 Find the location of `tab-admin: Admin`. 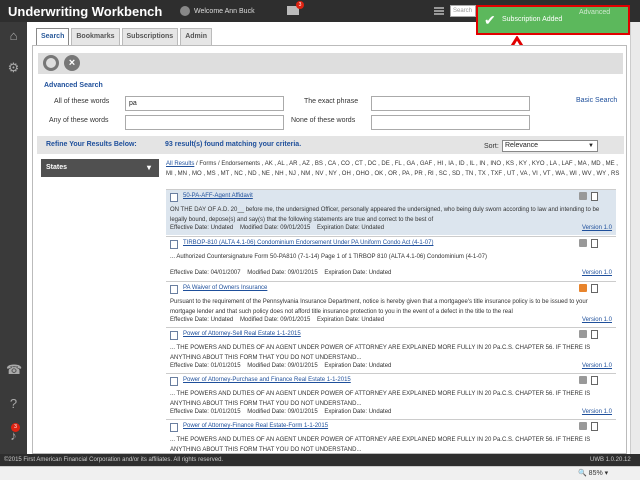

tab-admin: Admin is located at coordinates (196, 36).